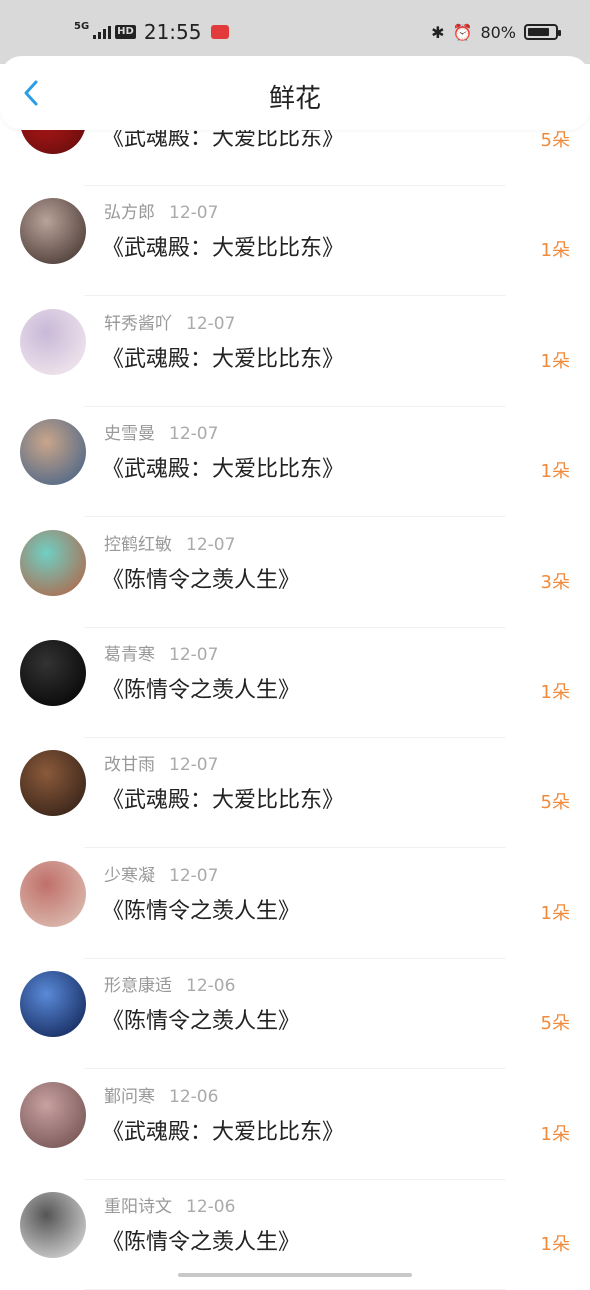  Describe the element at coordinates (138, 1207) in the screenshot. I see `user-name: 重阳诗文` at that location.